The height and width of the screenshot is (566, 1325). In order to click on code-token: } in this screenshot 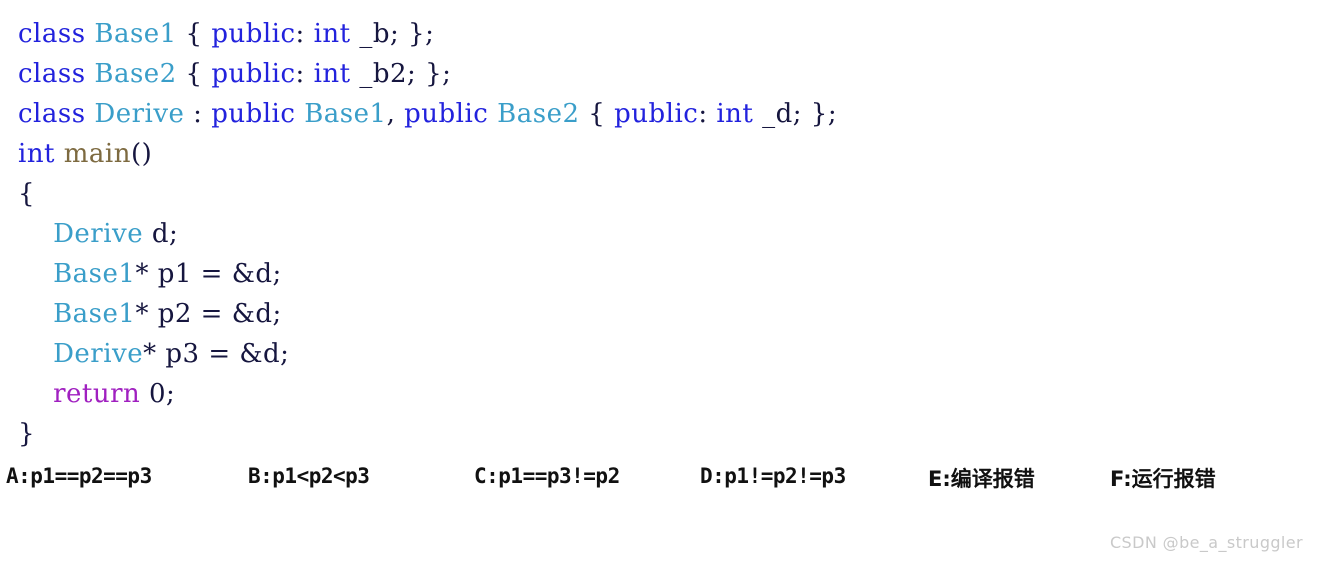, I will do `click(27, 434)`.